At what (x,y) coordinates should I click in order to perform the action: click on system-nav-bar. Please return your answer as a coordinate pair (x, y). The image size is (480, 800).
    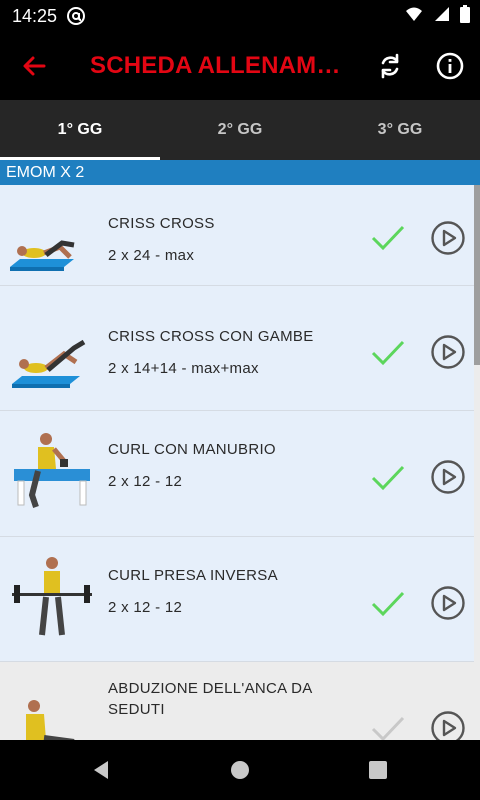
    Looking at the image, I should click on (240, 770).